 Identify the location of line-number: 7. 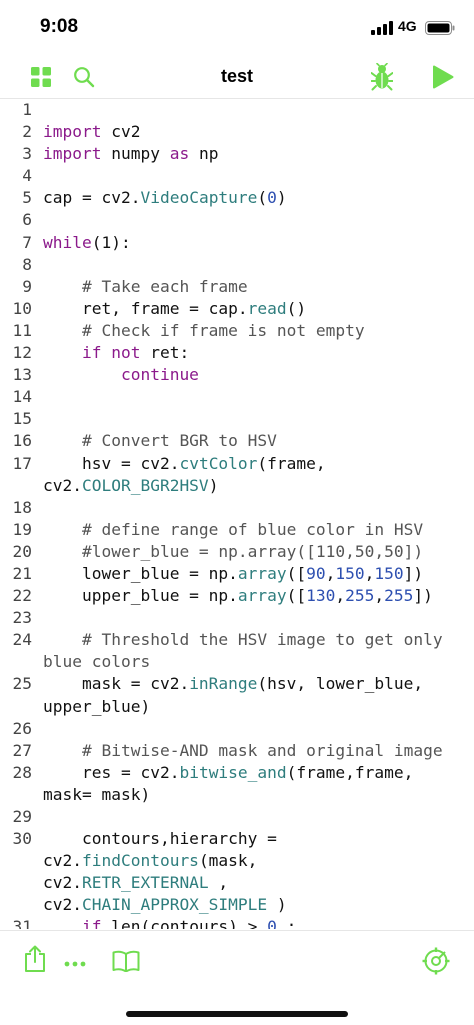
(27, 242).